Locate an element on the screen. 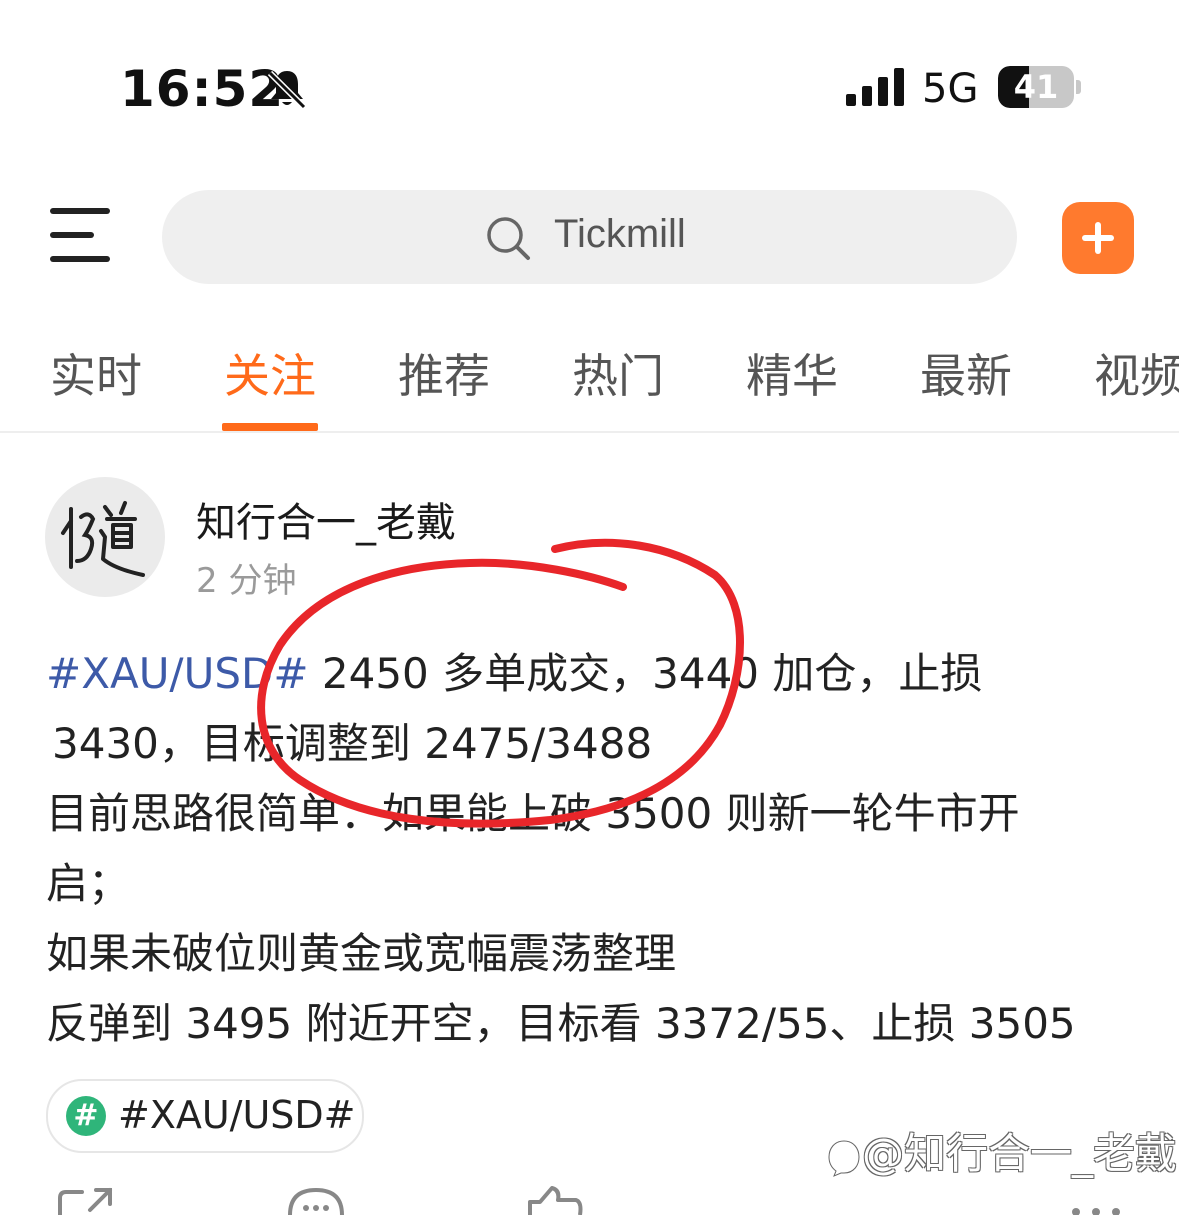  post-line-6: 反弹到 3495 附近开空，目标看 3372/55、止损 3505 is located at coordinates (561, 1023).